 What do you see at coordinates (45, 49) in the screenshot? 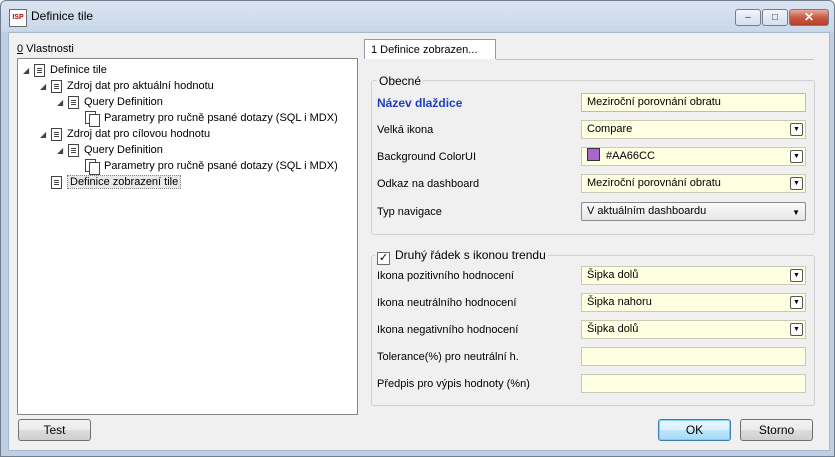
I see `properties-label: 0 Vlastnosti` at bounding box center [45, 49].